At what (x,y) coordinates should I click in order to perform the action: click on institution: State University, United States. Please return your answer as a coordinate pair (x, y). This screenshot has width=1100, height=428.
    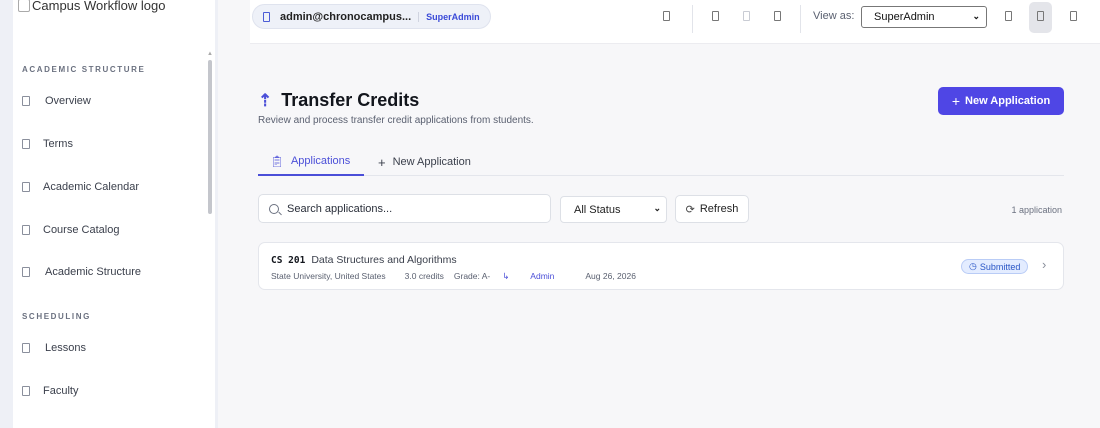
    Looking at the image, I should click on (328, 276).